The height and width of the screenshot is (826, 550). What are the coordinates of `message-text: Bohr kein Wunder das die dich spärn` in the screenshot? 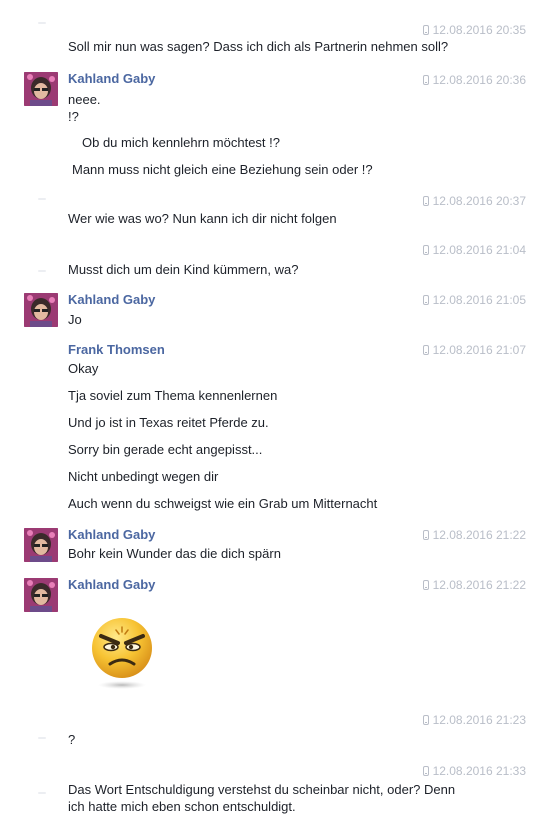 It's located at (174, 553).